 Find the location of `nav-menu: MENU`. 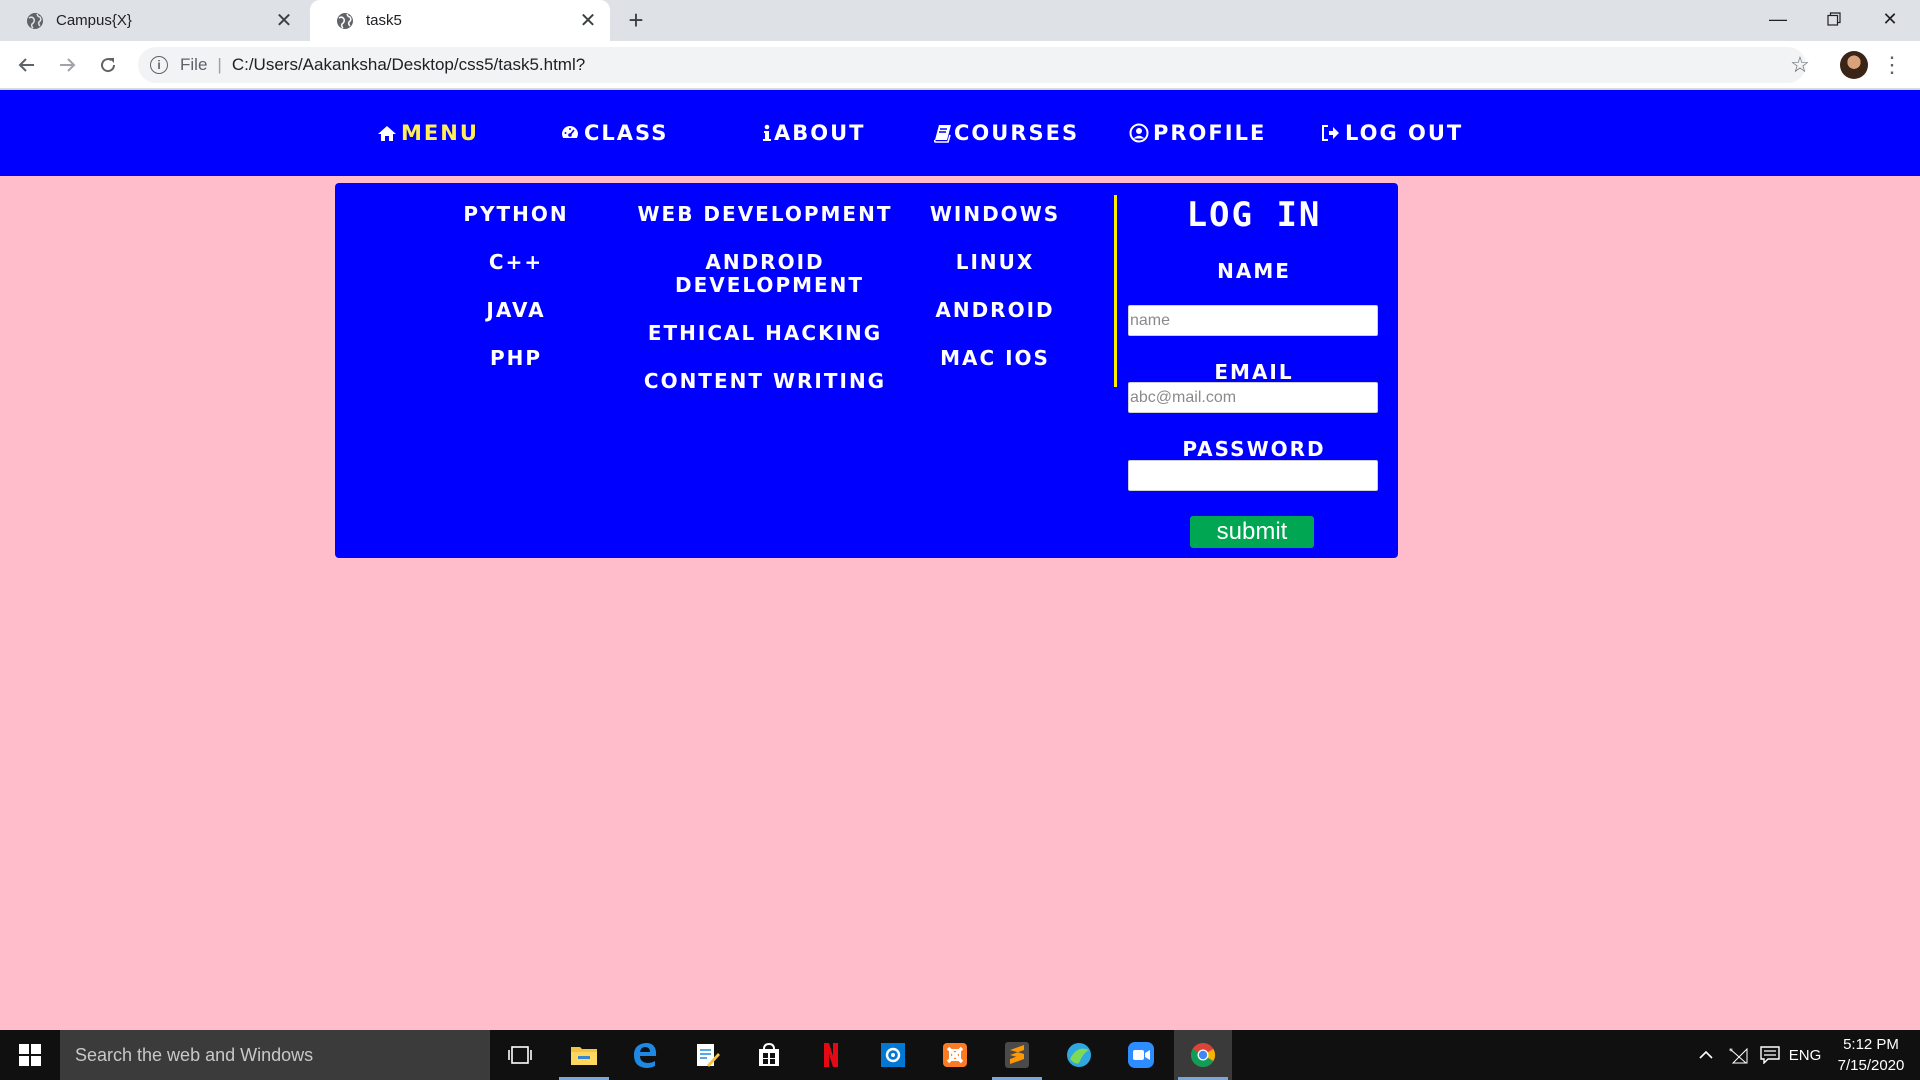

nav-menu: MENU is located at coordinates (428, 133).